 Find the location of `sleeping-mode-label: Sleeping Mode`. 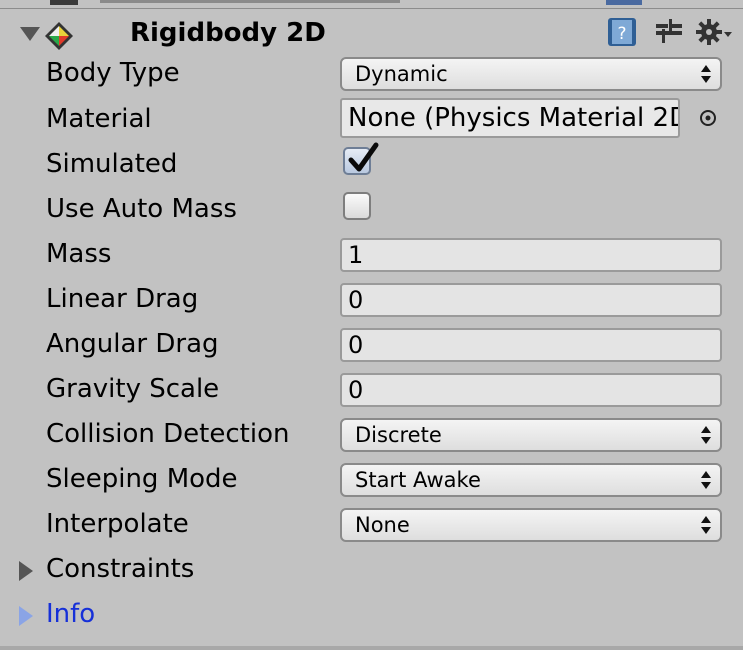

sleeping-mode-label: Sleeping Mode is located at coordinates (142, 479).